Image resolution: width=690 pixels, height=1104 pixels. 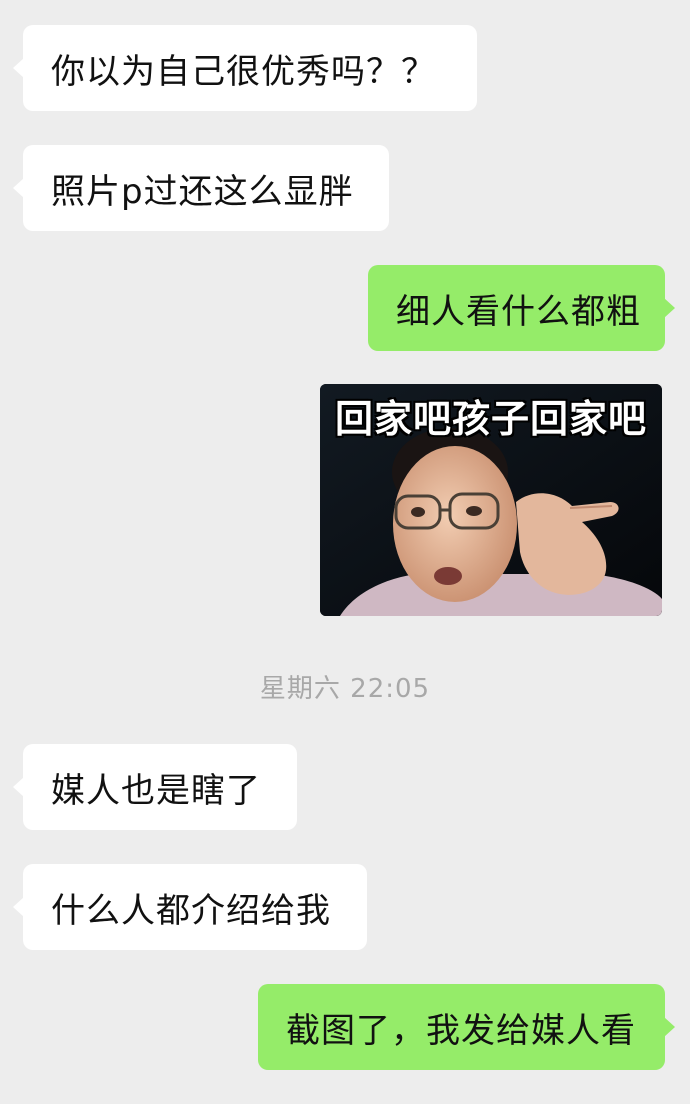 I want to click on message-text: 照片p过还这么显胖, so click(x=202, y=191).